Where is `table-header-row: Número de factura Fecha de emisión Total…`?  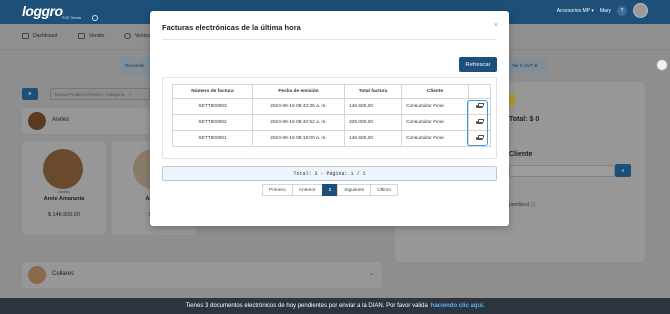 table-header-row: Número de factura Fecha de emisión Total… is located at coordinates (331, 91).